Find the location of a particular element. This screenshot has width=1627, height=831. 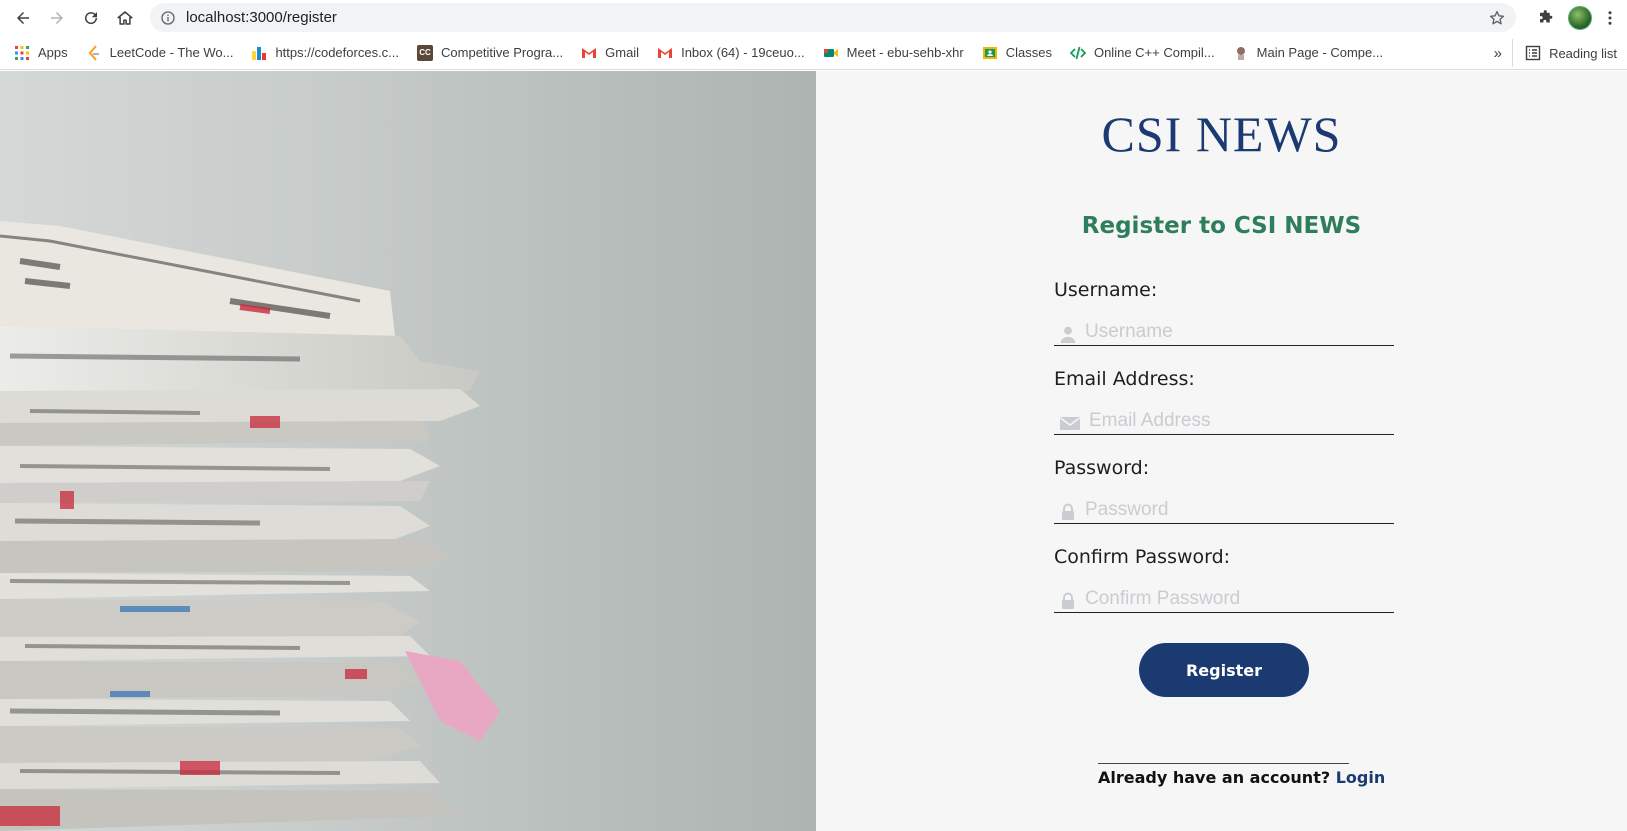

confirm-password-field is located at coordinates (1224, 599).